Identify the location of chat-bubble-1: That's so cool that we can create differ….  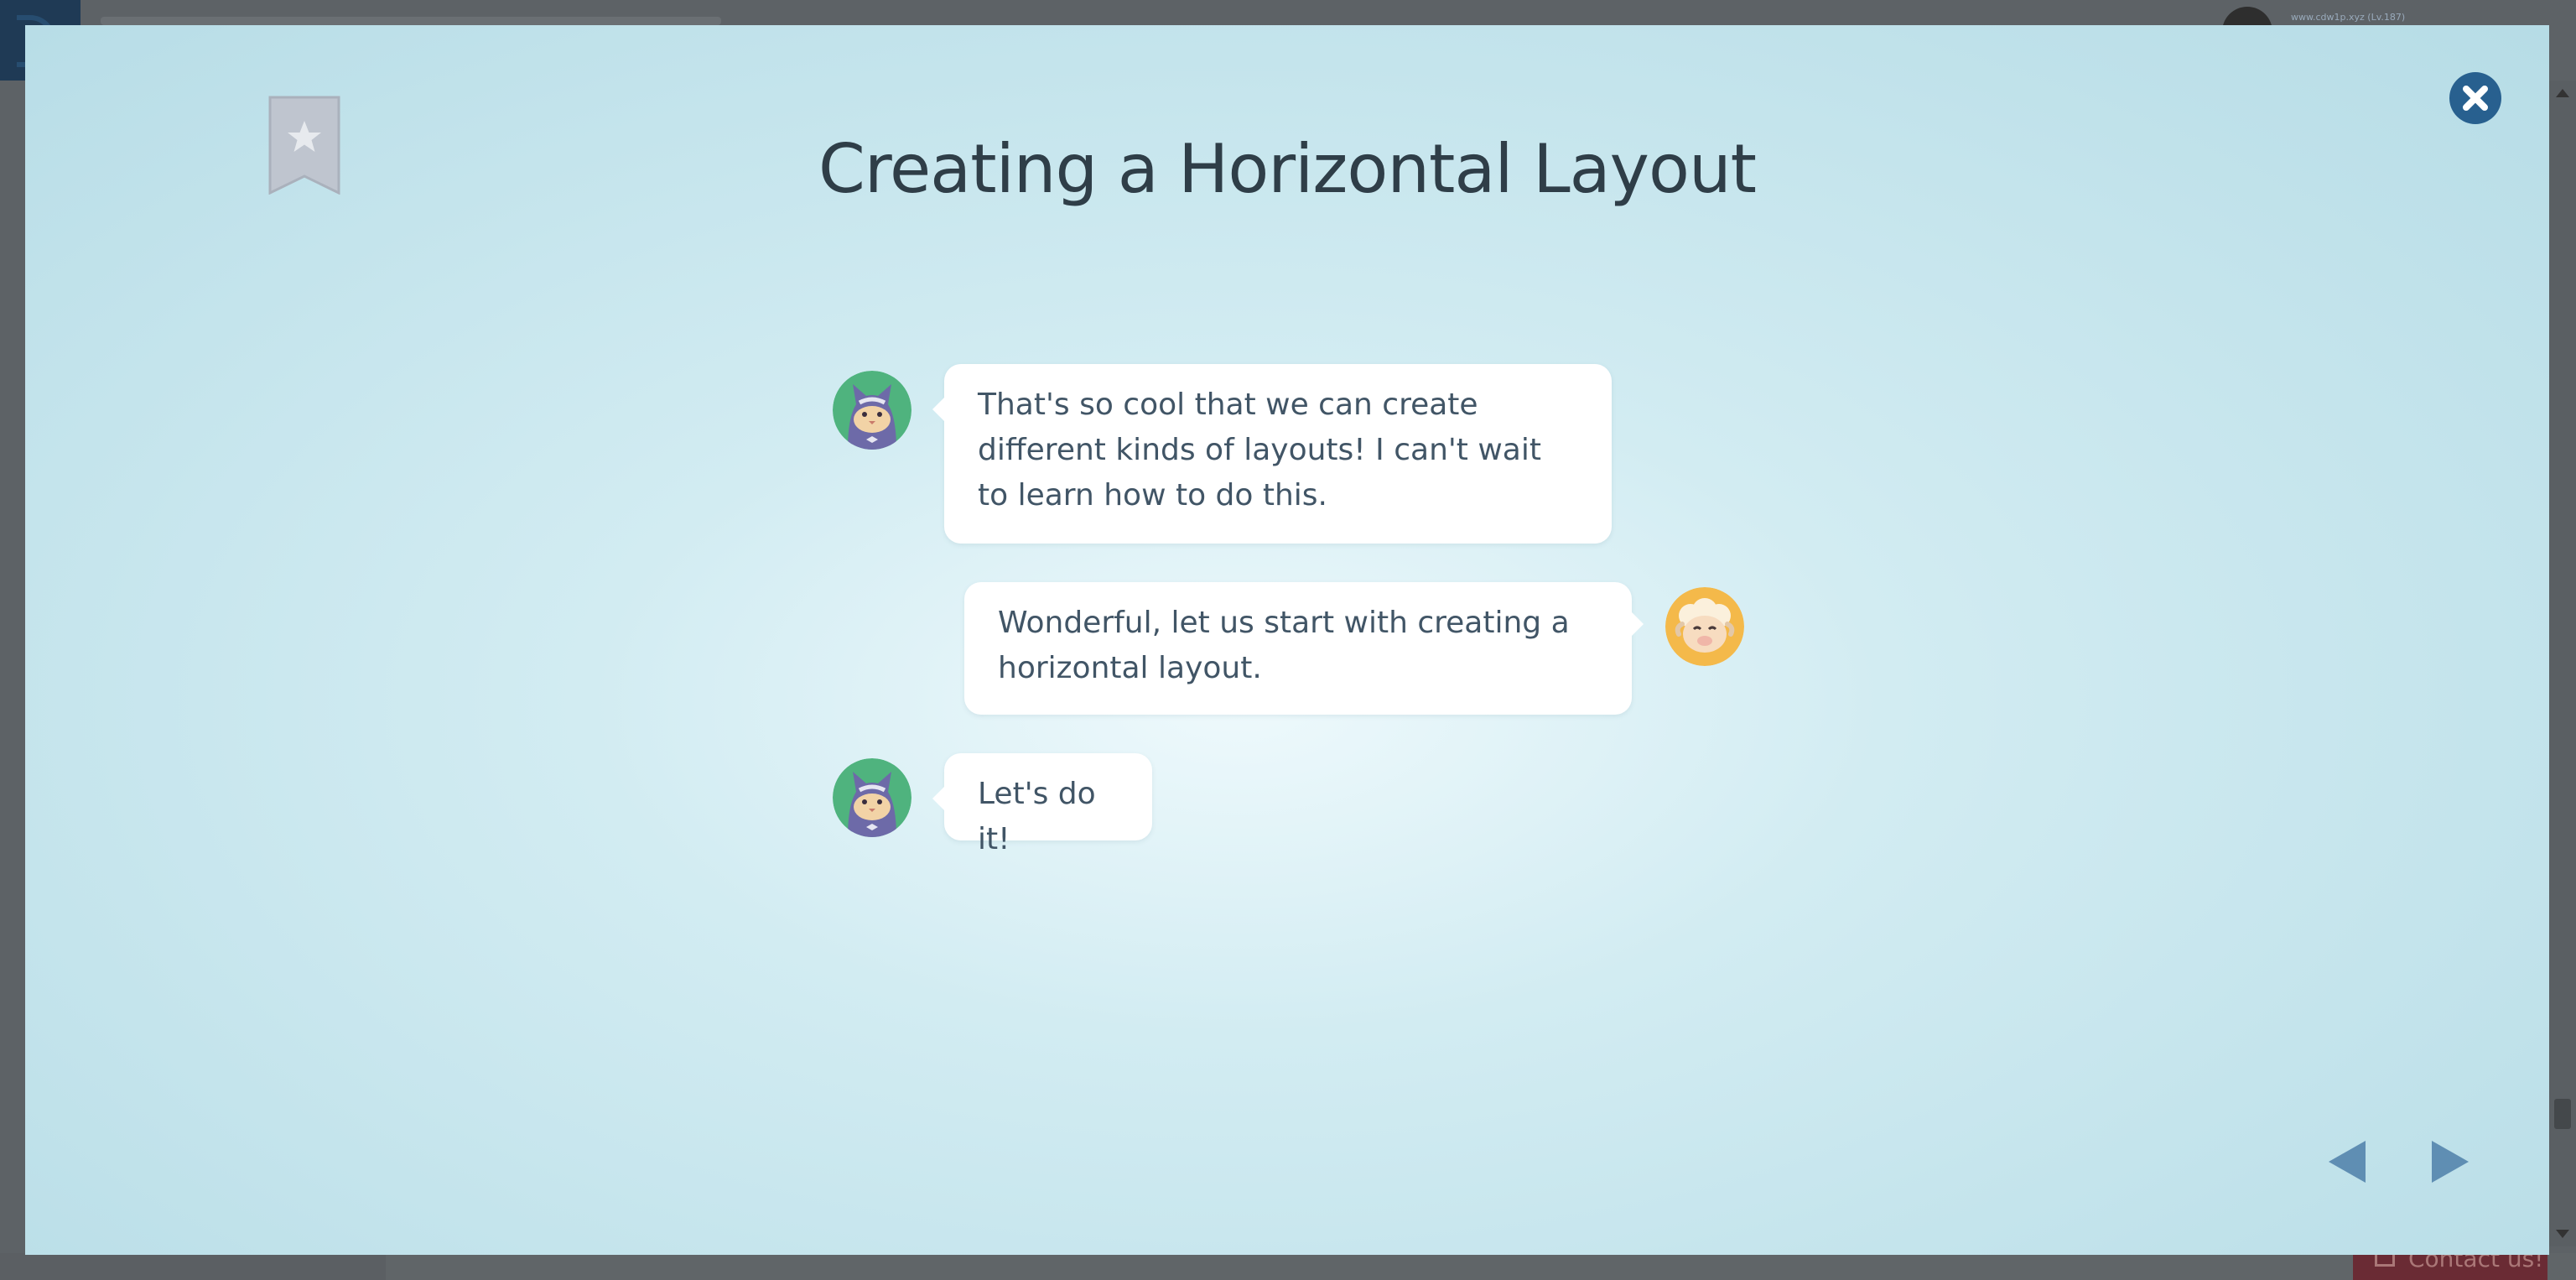
(1272, 454).